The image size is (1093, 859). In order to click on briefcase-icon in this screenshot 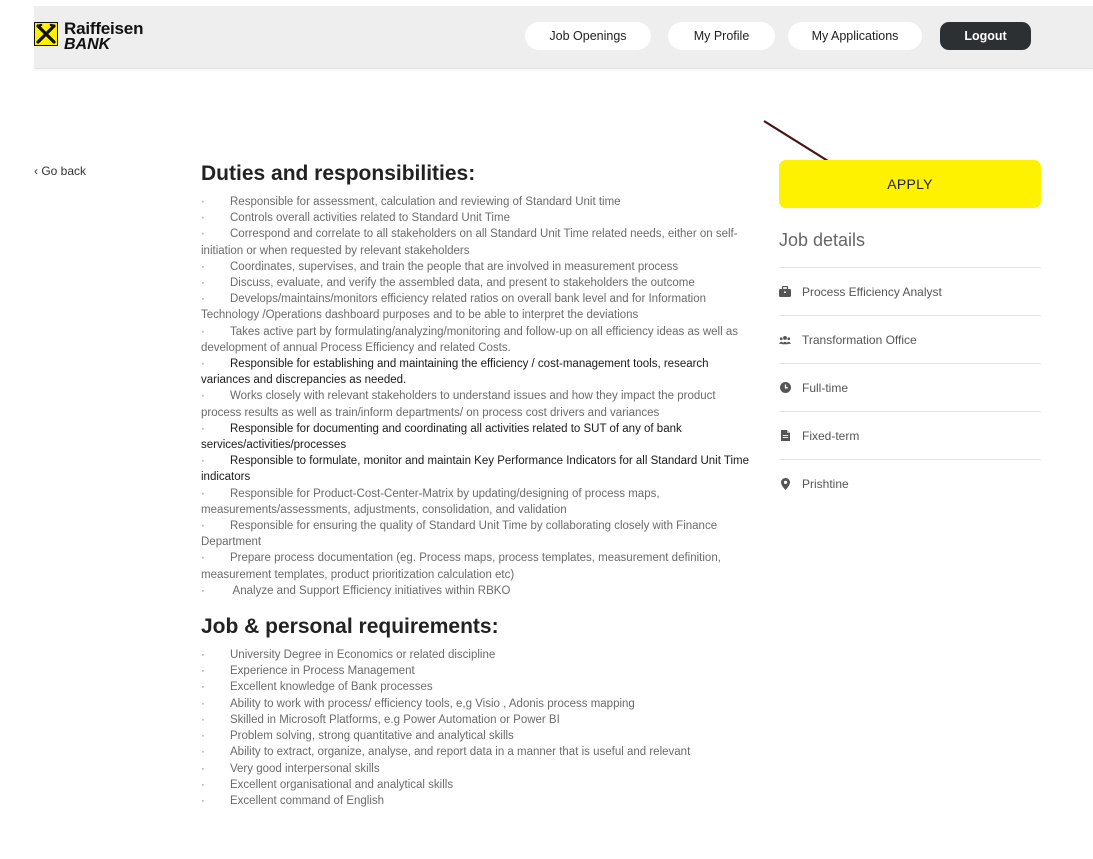, I will do `click(785, 292)`.